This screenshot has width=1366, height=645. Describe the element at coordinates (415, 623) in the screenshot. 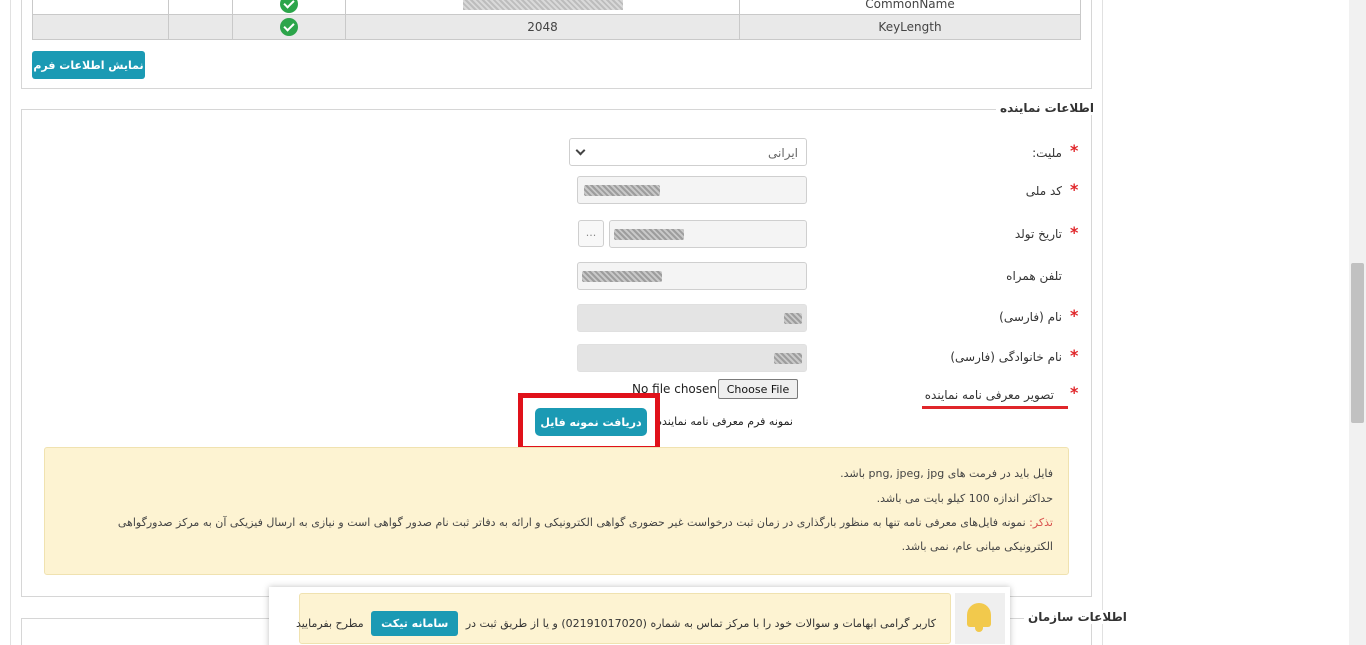

I see `ticket-system-button: سامانه تیکت` at that location.